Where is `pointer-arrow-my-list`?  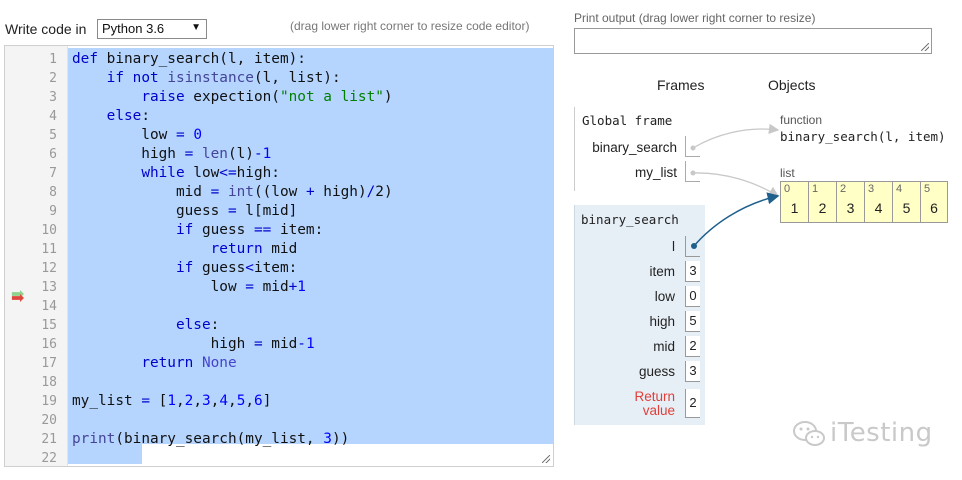
pointer-arrow-my-list is located at coordinates (736, 184).